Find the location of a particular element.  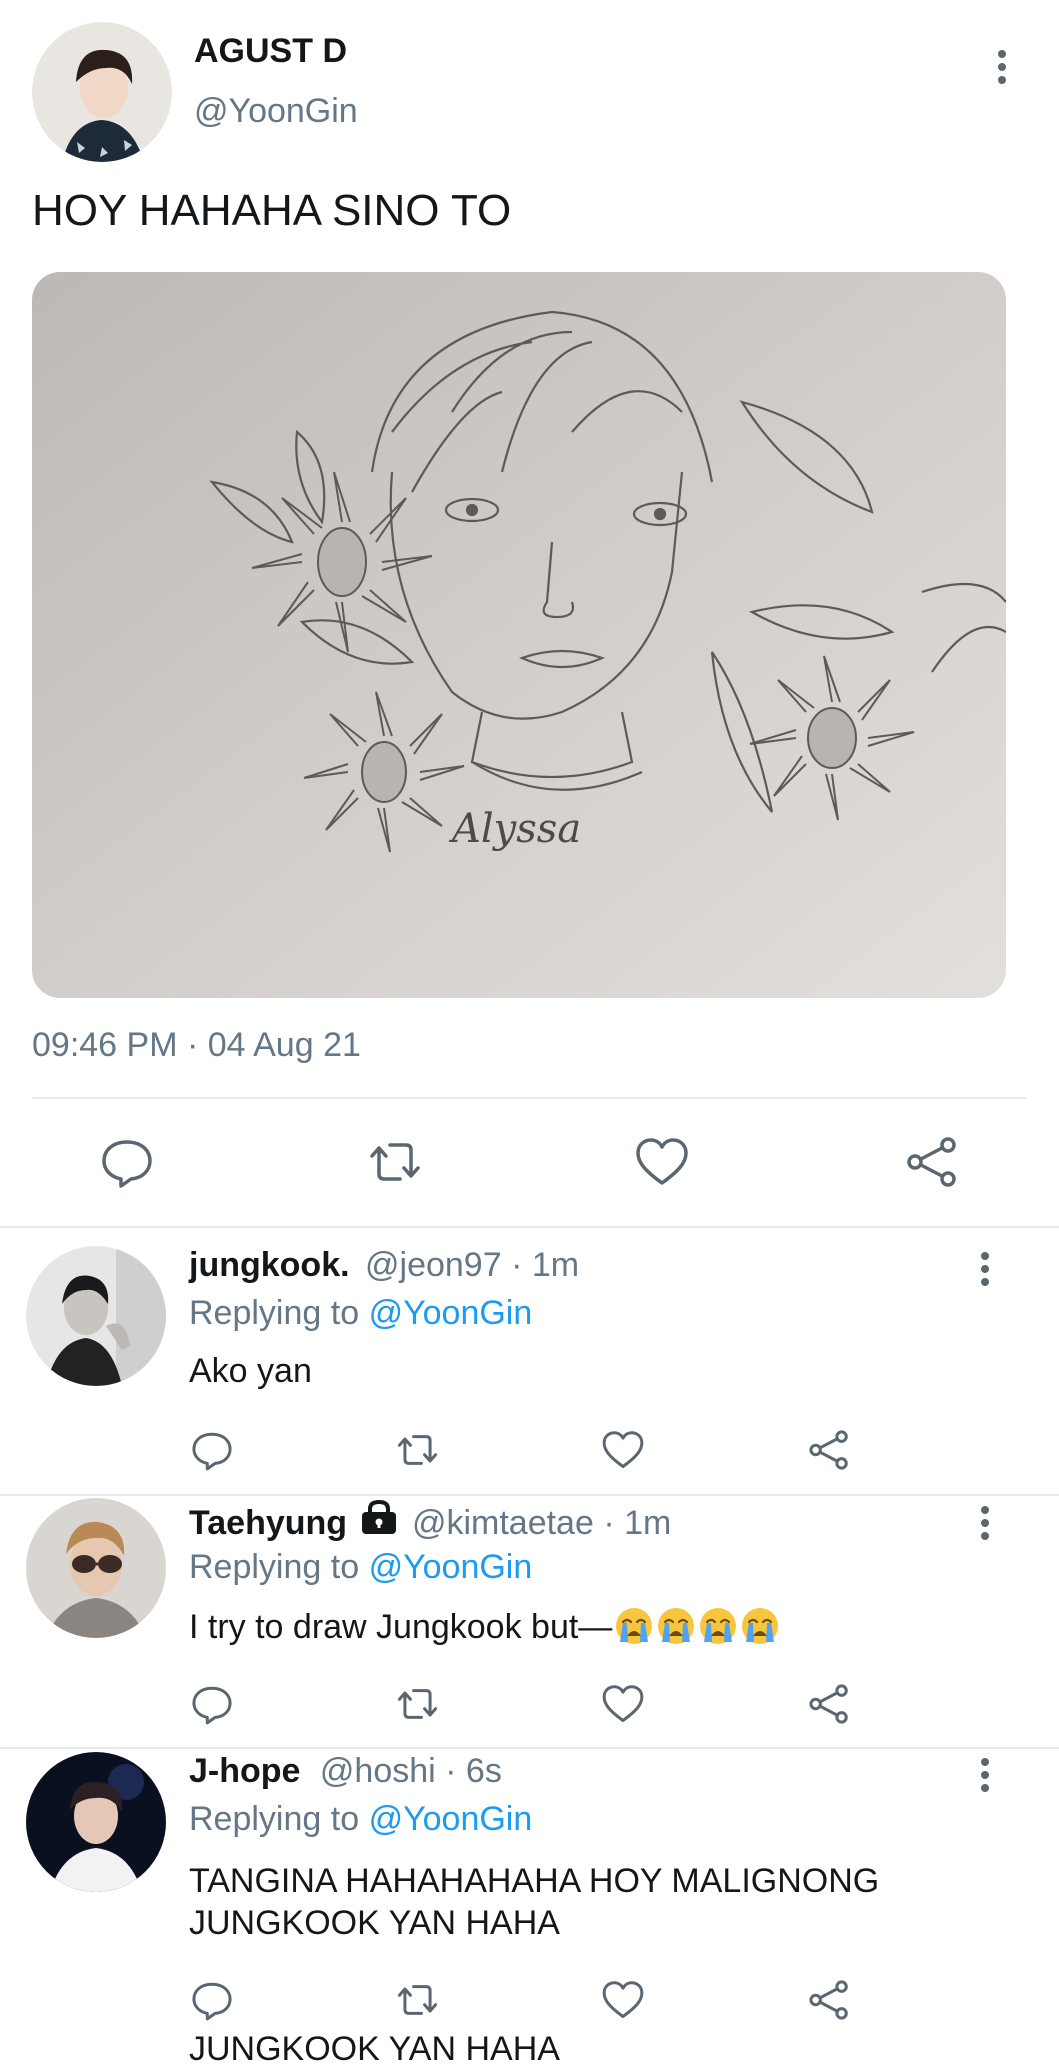

reply-author-name: J-hope is located at coordinates (244, 1771).